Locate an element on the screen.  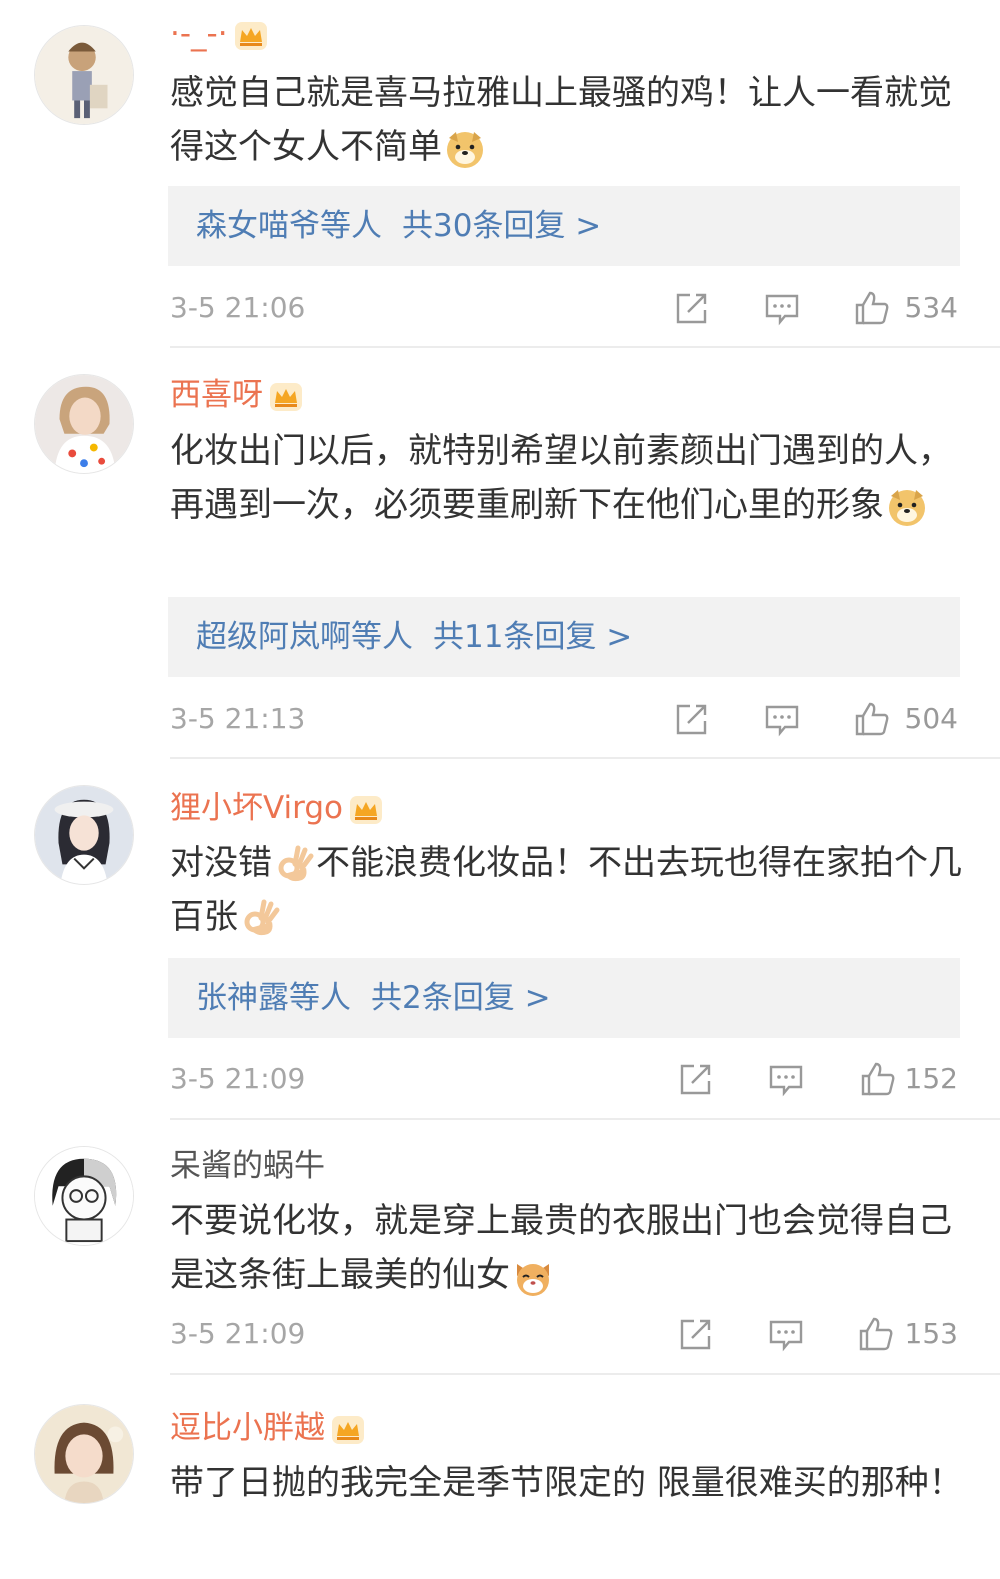
comment-meta: 3-5 21:09 152 is located at coordinates (565, 1079).